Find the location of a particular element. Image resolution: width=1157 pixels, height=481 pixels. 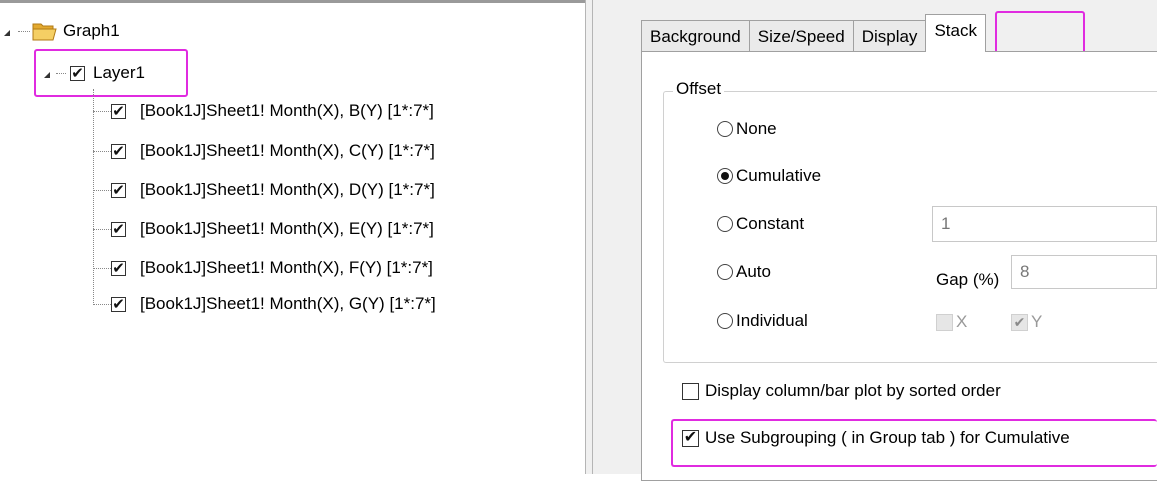

tree-node-plot: ✔ [Book1J]Sheet1! Month(X), E(Y) [1*:7*] is located at coordinates (263, 229).